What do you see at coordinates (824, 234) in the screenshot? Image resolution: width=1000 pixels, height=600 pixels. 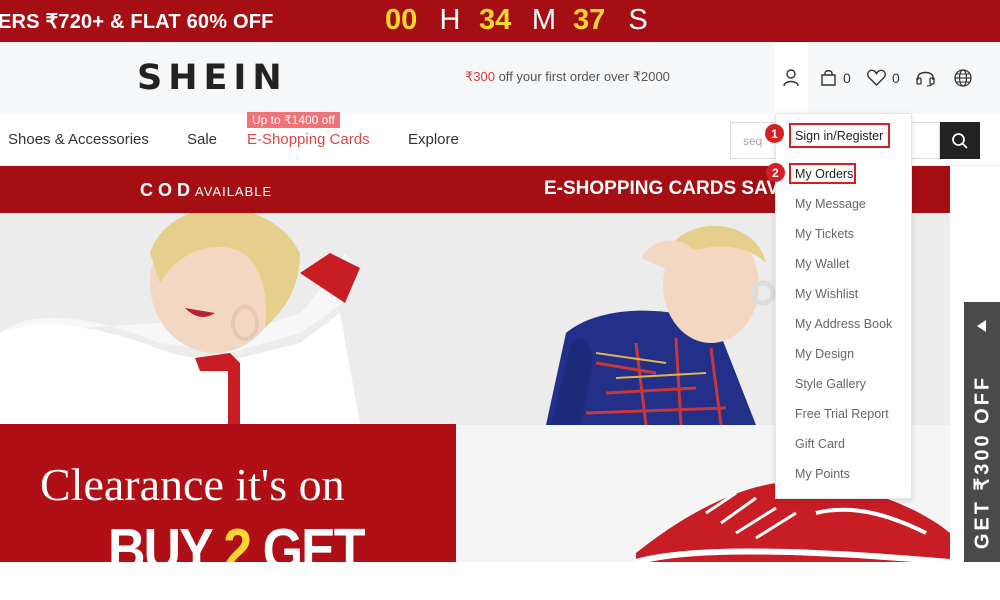 I see `menu-item-my-tickets: My Tickets` at bounding box center [824, 234].